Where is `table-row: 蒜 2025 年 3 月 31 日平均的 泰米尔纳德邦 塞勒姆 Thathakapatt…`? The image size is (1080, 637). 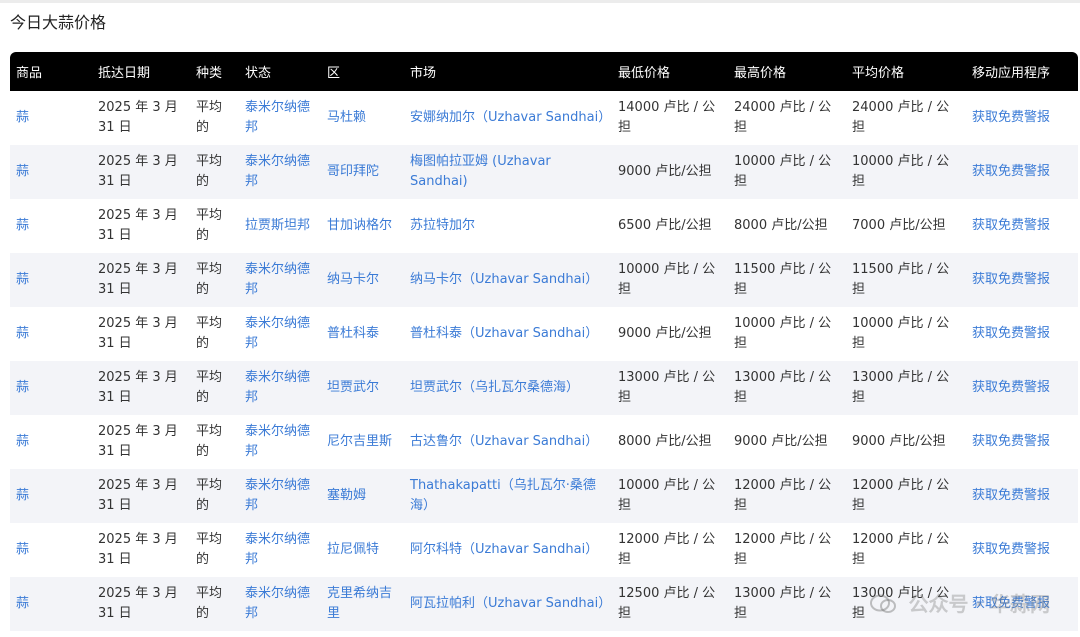
table-row: 蒜 2025 年 3 月 31 日平均的 泰米尔纳德邦 塞勒姆 Thathakapatt… is located at coordinates (544, 496).